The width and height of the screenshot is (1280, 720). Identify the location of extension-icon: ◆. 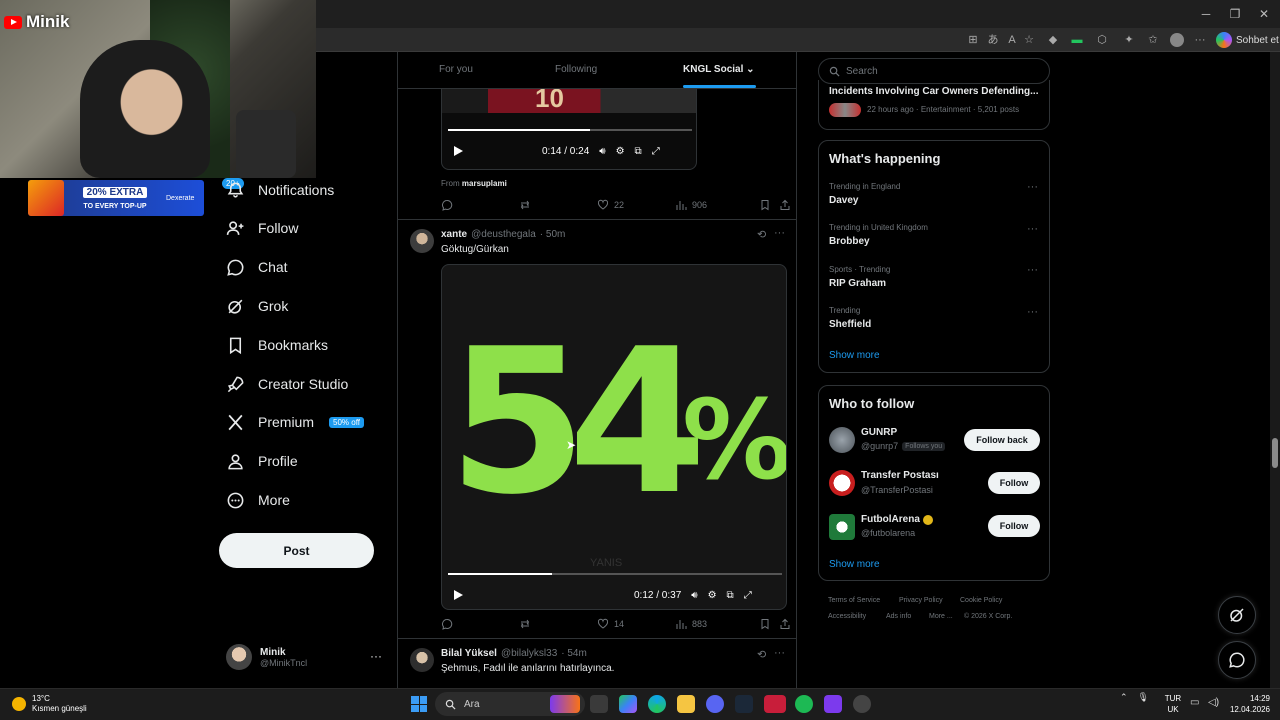
(1053, 40).